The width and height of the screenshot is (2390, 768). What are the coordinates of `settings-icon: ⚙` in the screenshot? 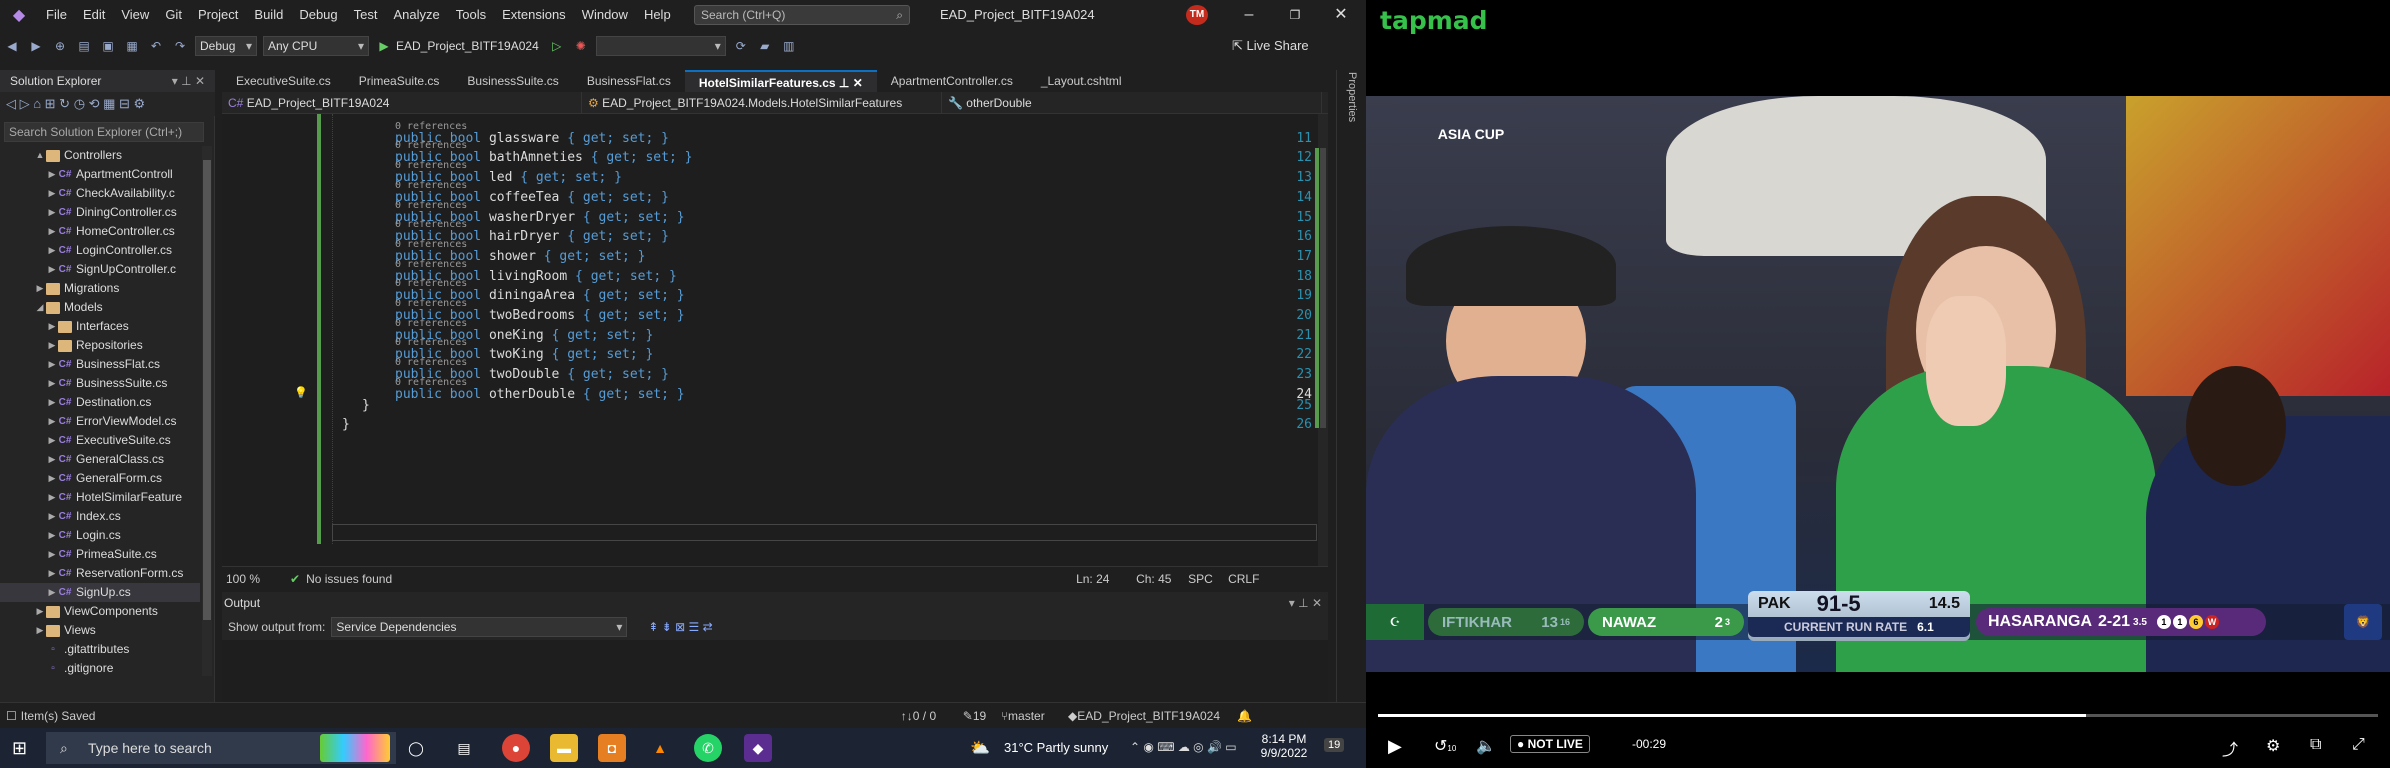 It's located at (2273, 746).